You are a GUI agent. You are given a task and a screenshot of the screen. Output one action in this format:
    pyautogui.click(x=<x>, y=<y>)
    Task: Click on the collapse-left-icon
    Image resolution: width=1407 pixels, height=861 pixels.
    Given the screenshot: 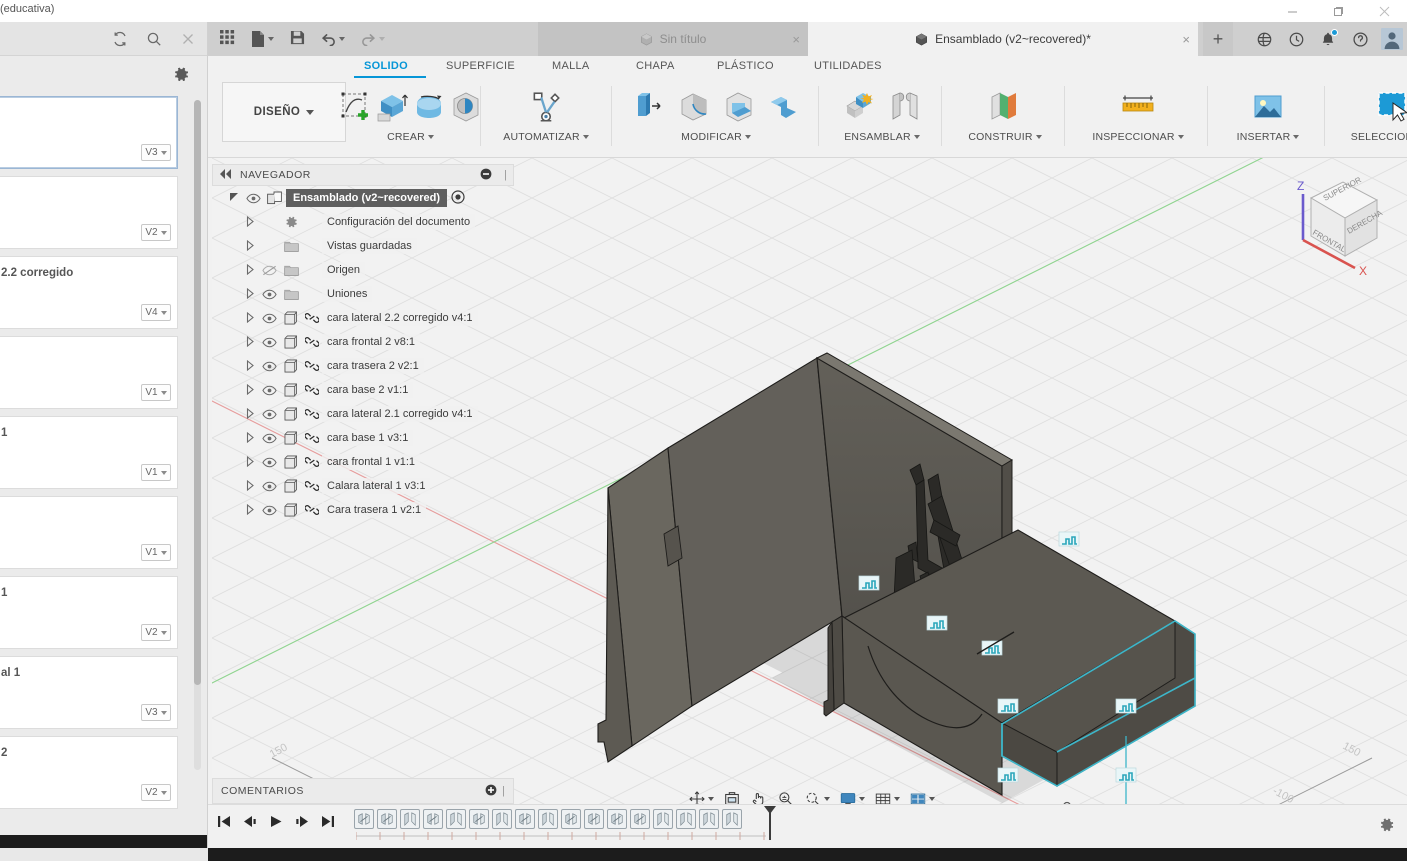 What is the action you would take?
    pyautogui.click(x=225, y=175)
    